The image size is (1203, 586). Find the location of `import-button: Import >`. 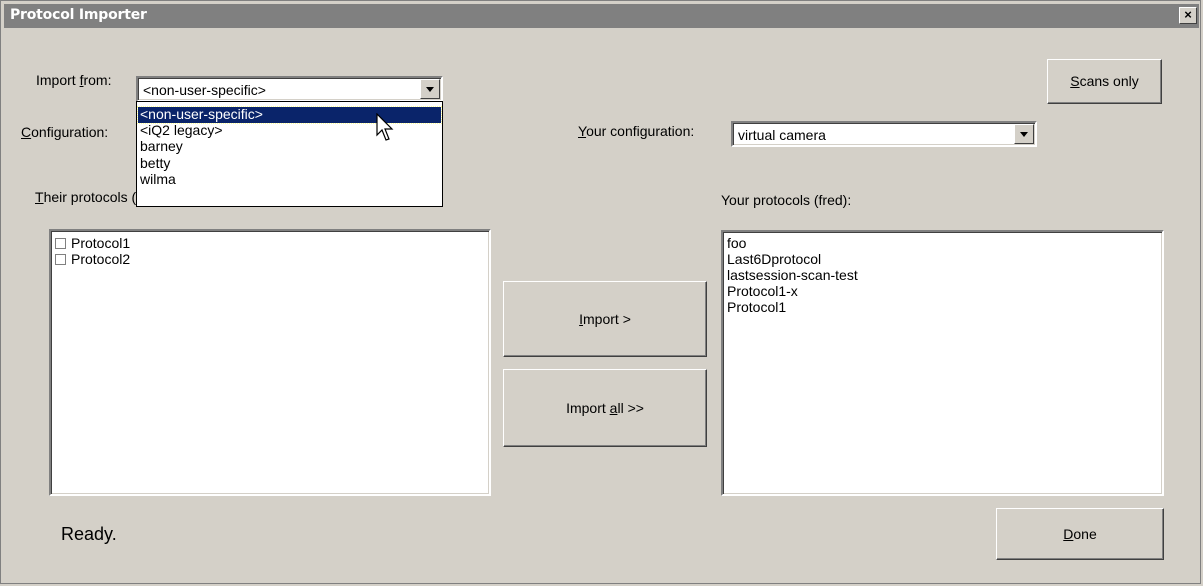

import-button: Import > is located at coordinates (605, 319).